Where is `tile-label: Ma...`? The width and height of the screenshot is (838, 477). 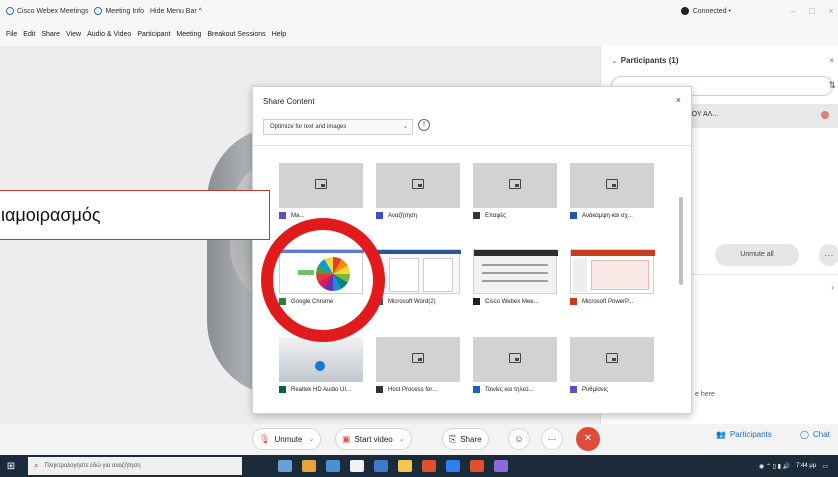 tile-label: Ma... is located at coordinates (298, 215).